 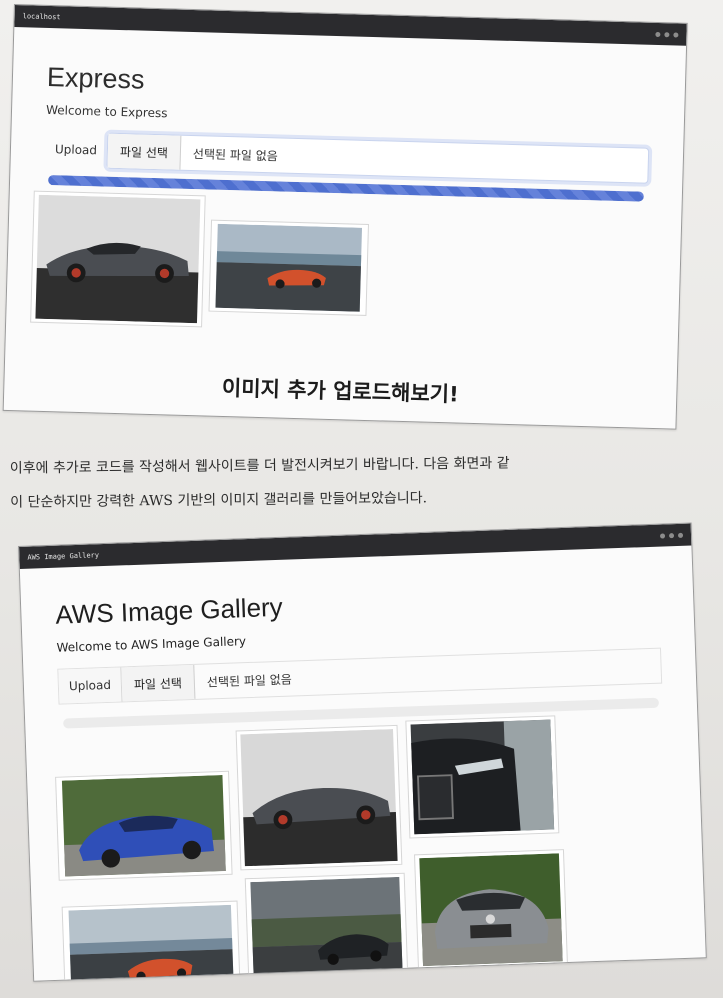 I want to click on image-gallery, so click(x=339, y=269).